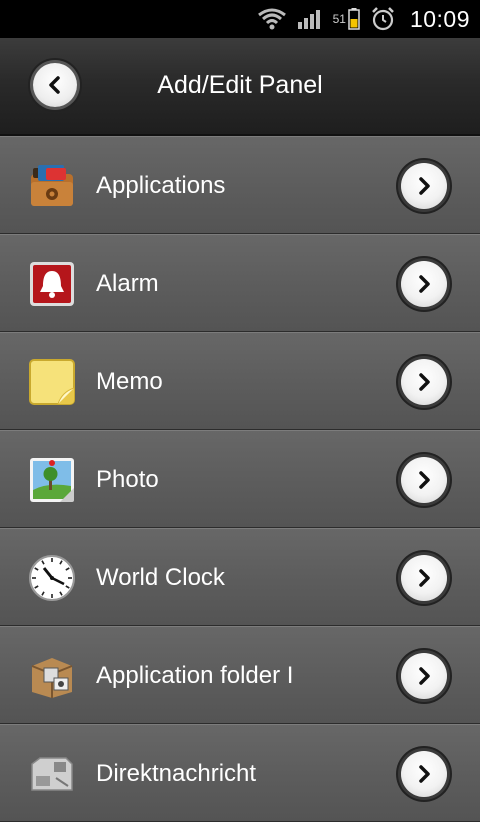 The height and width of the screenshot is (822, 480). I want to click on battery-icon: 51, so click(346, 19).